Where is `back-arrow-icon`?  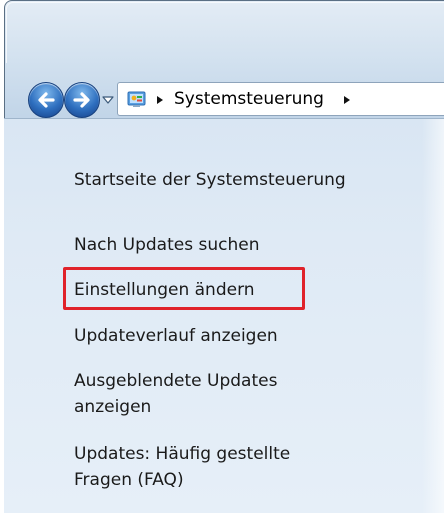 back-arrow-icon is located at coordinates (46, 100).